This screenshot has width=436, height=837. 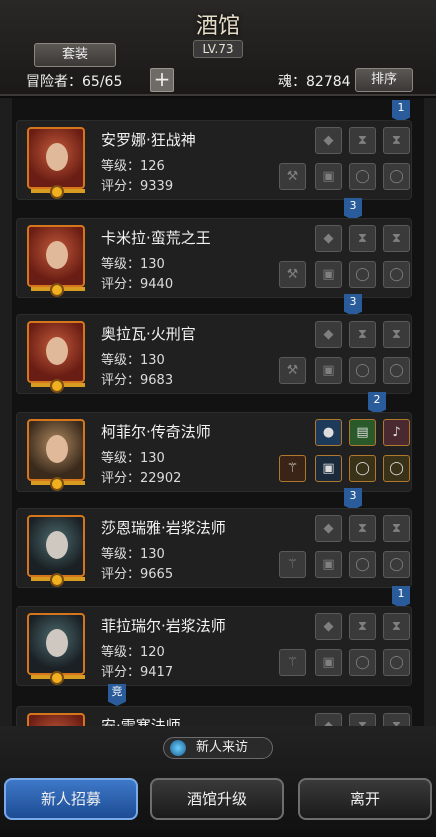 I want to click on hero-card: 卡米拉·蛮荒之王 等级：130 评分：9440 ◆ ⧗ ⧗ ⚒ ▣ ◯ ◯, so click(x=214, y=258).